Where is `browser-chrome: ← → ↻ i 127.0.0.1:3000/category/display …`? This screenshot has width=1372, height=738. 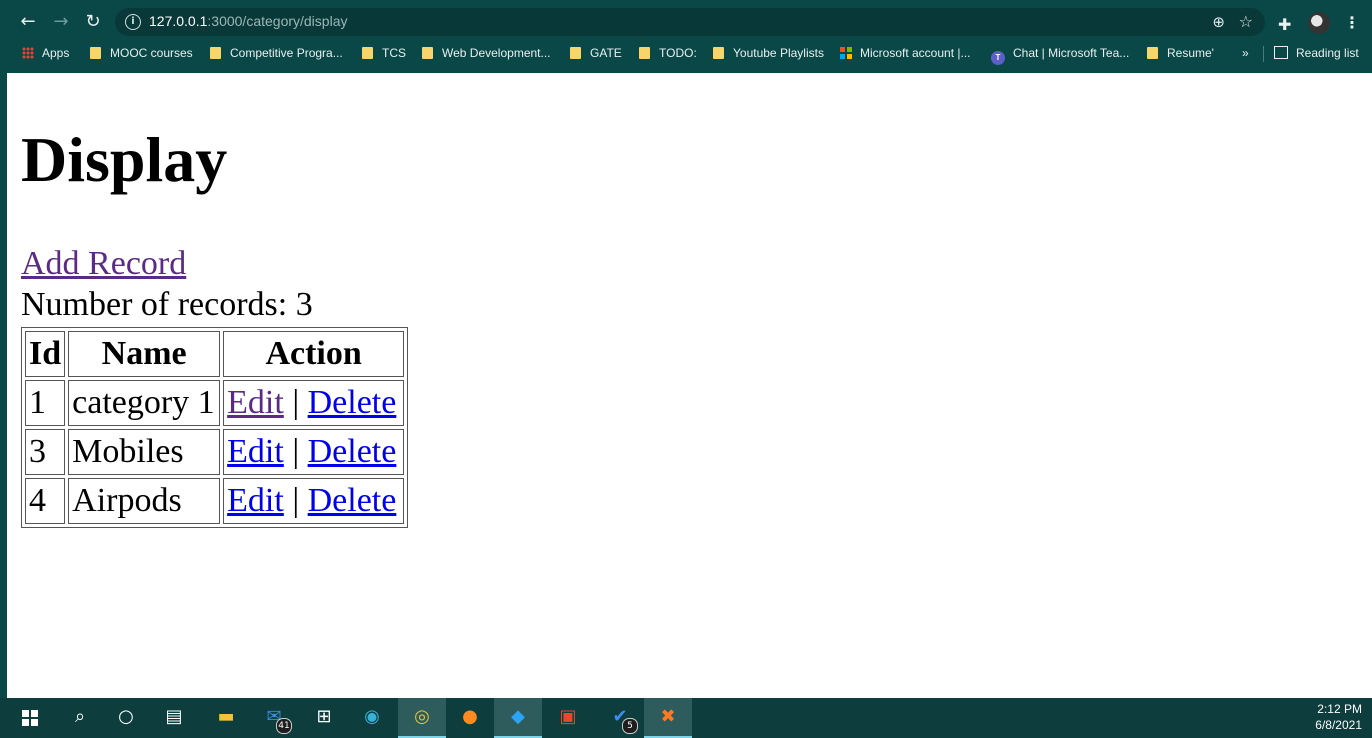 browser-chrome: ← → ↻ i 127.0.0.1:3000/category/display … is located at coordinates (686, 36).